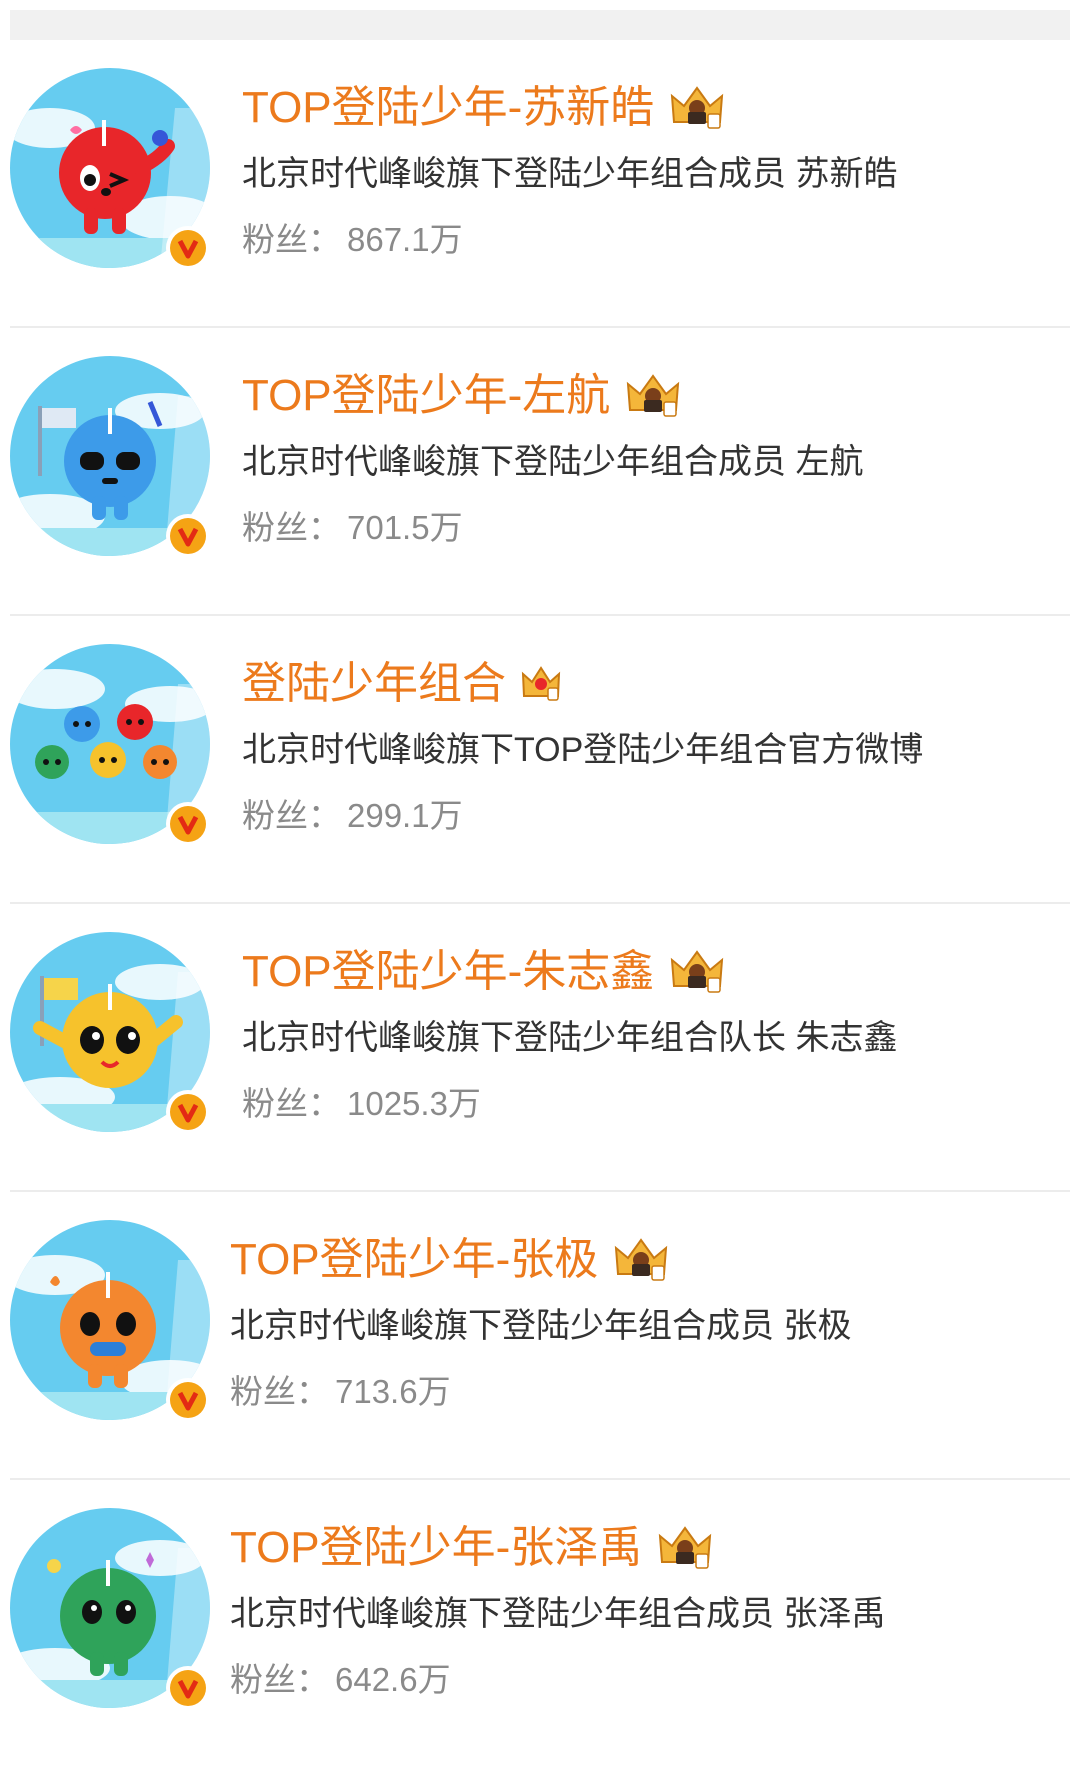 The image size is (1080, 1768). I want to click on fans-count: 粉丝： 1025.3万, so click(651, 1104).